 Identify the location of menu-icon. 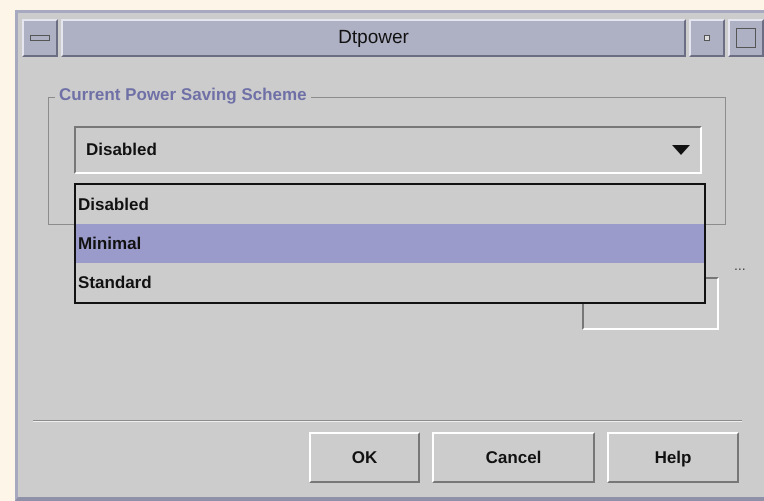
(40, 38).